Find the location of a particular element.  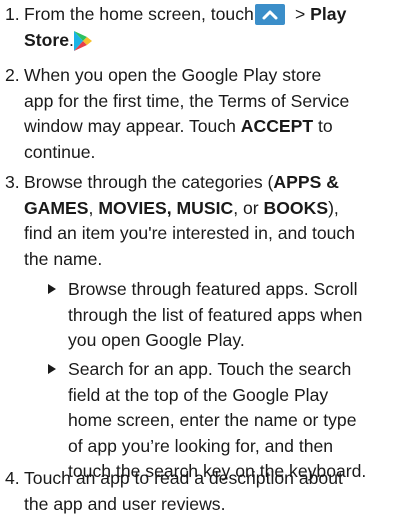

step-number: 1. is located at coordinates (12, 14).